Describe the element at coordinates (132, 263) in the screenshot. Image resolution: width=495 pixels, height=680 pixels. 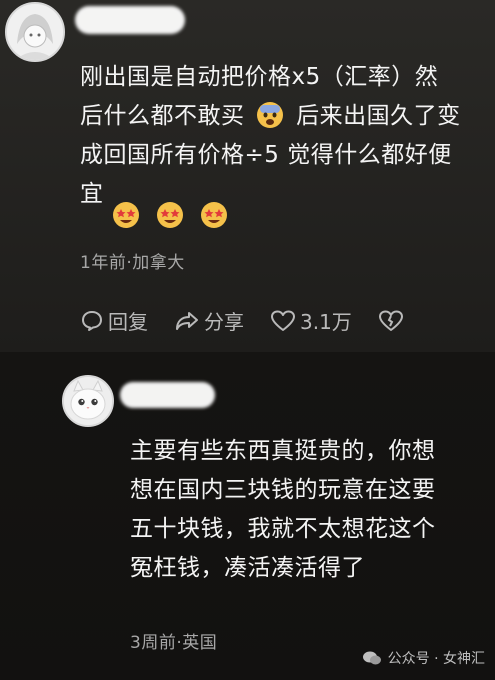
I see `comment-meta-1: 1年前·加拿大` at that location.